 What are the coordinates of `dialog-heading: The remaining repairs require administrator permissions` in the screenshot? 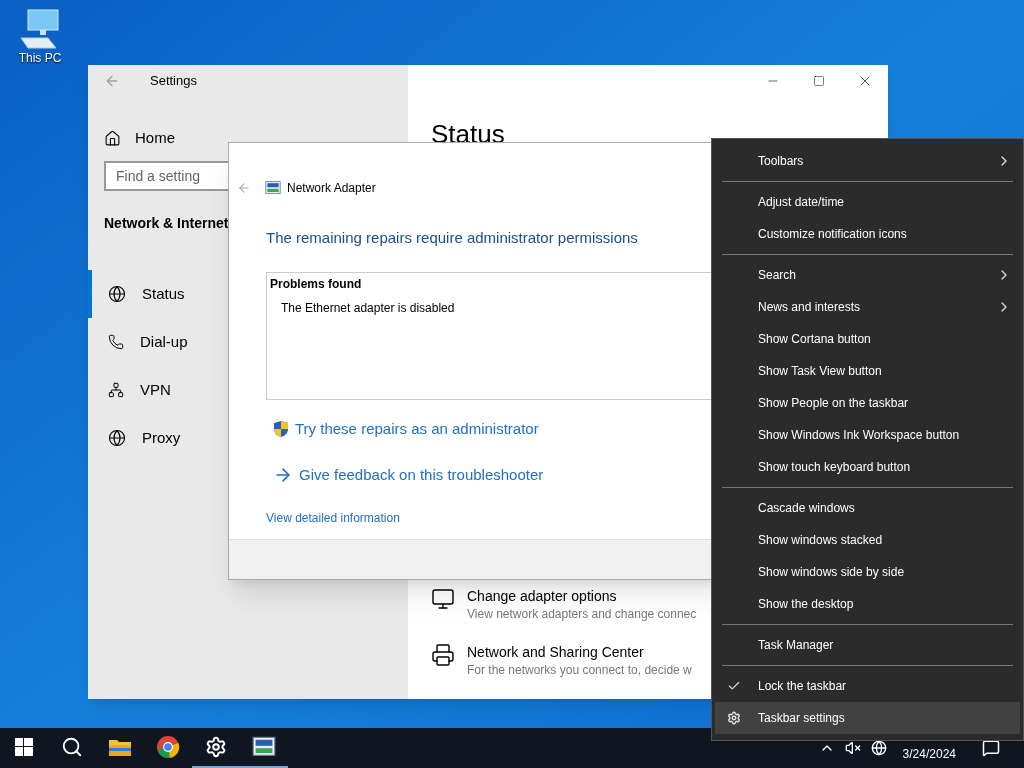 It's located at (452, 238).